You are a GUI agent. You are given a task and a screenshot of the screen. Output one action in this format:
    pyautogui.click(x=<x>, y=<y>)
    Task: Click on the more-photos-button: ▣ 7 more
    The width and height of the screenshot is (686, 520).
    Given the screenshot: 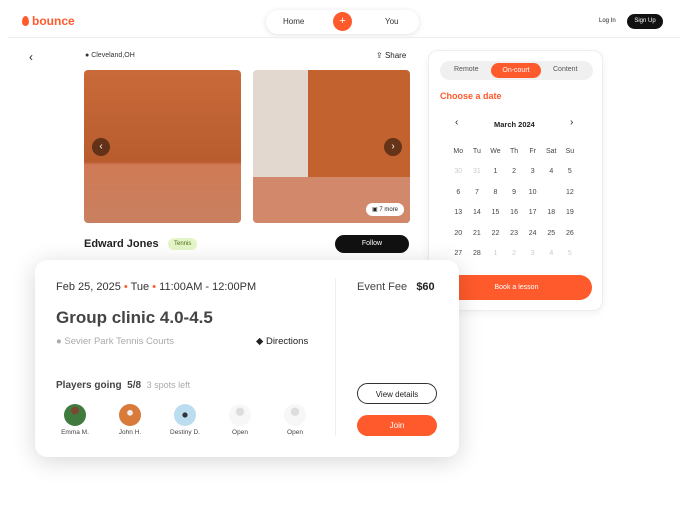 What is the action you would take?
    pyautogui.click(x=384, y=209)
    